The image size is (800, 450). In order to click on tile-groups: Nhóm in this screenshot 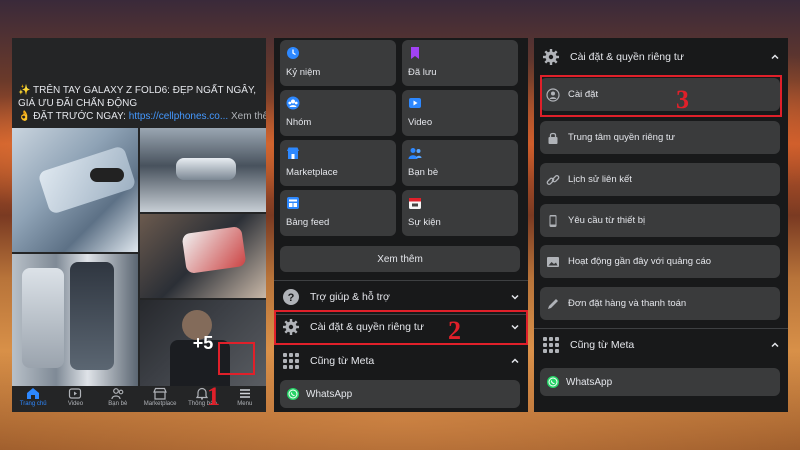, I will do `click(338, 113)`.